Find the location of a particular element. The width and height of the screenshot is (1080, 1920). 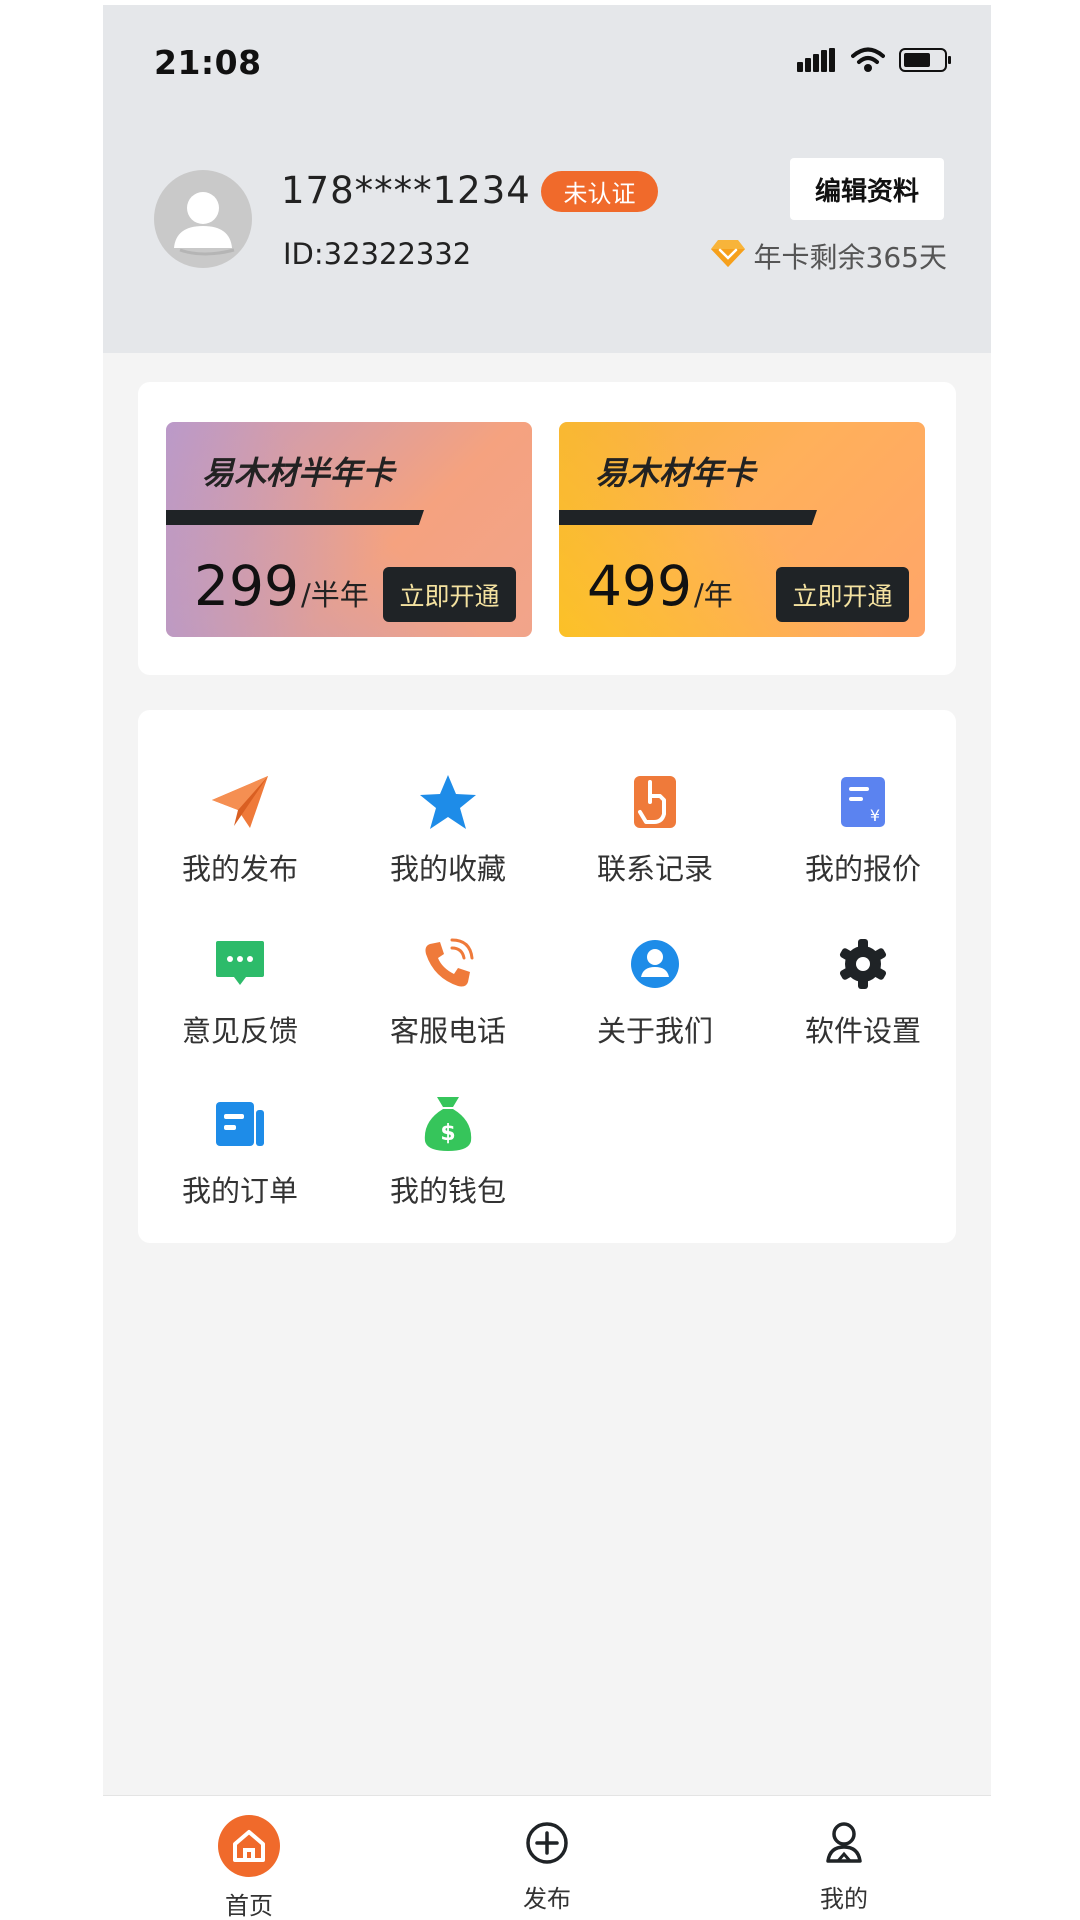

vip-remaining: 年卡剩余365天 is located at coordinates (828, 256).